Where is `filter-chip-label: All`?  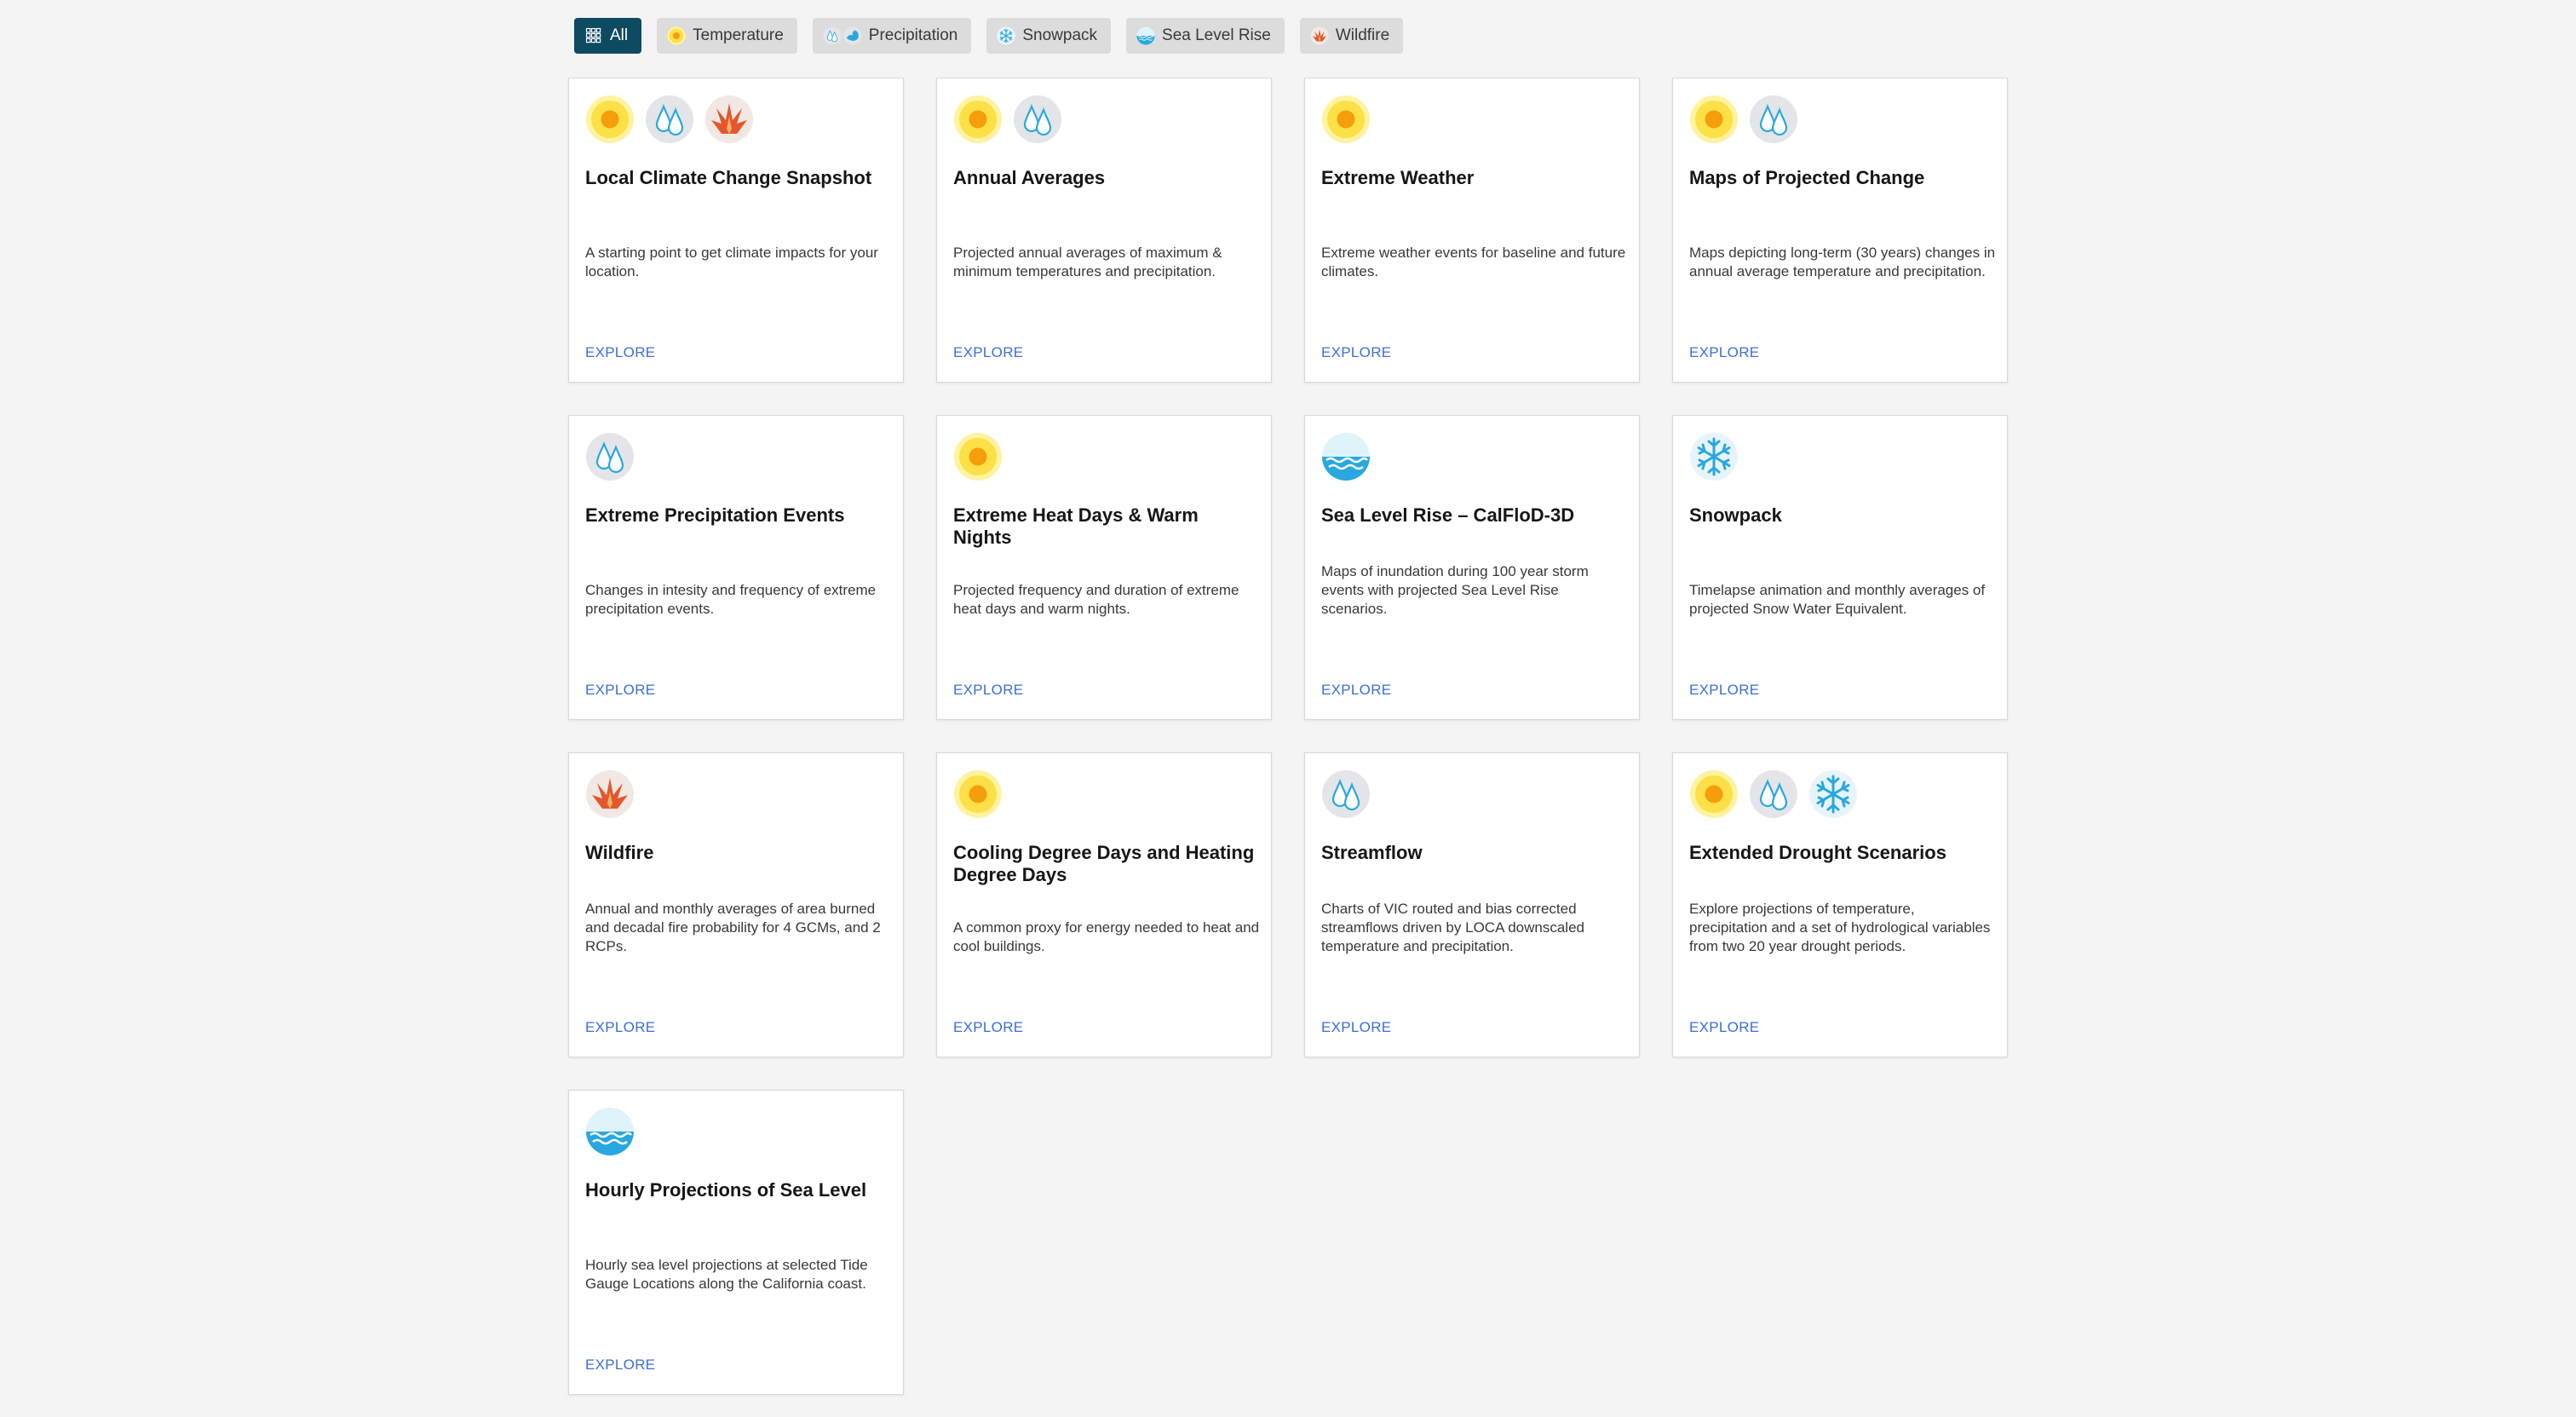 filter-chip-label: All is located at coordinates (619, 35).